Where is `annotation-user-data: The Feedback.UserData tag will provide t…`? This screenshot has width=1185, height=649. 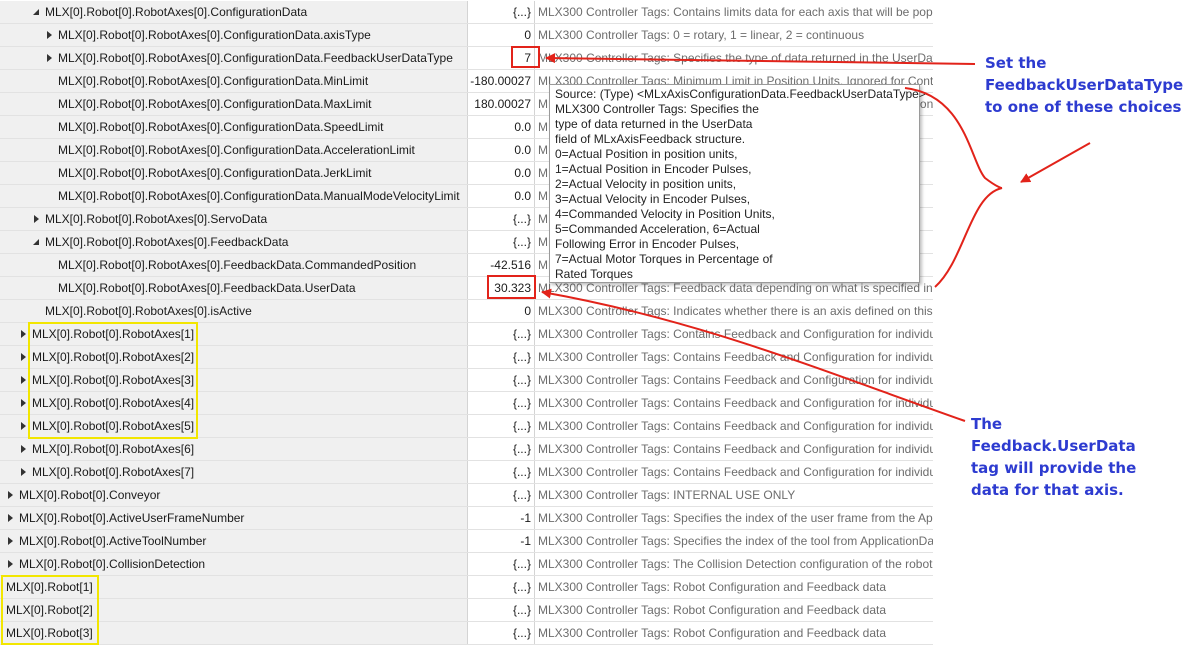 annotation-user-data: The Feedback.UserData tag will provide t… is located at coordinates (1053, 457).